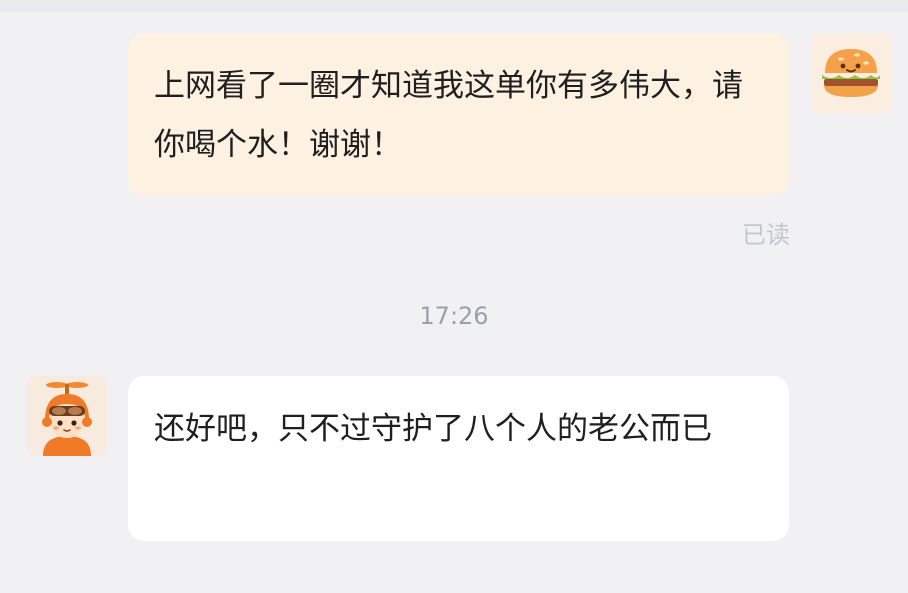 The height and width of the screenshot is (593, 908). I want to click on outgoing-message-text: 上网看了一圈才知道我这单你有多伟大，请你喝个水！谢谢！, so click(448, 115).